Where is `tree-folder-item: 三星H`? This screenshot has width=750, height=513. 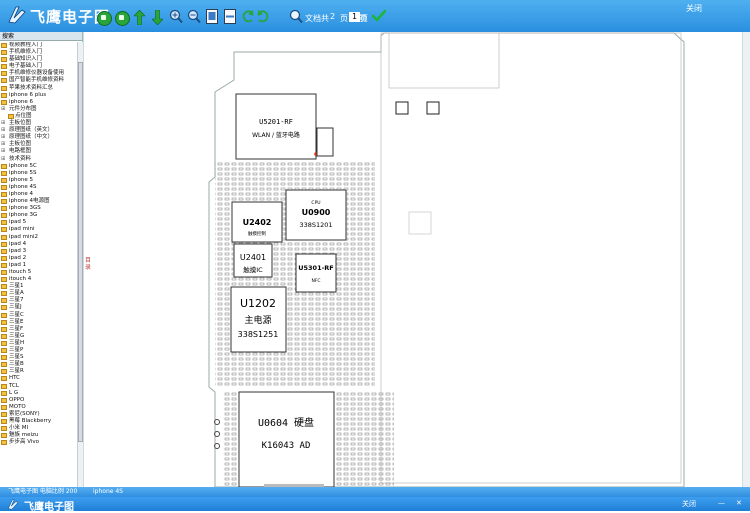
tree-folder-item: 三星H is located at coordinates (38, 343).